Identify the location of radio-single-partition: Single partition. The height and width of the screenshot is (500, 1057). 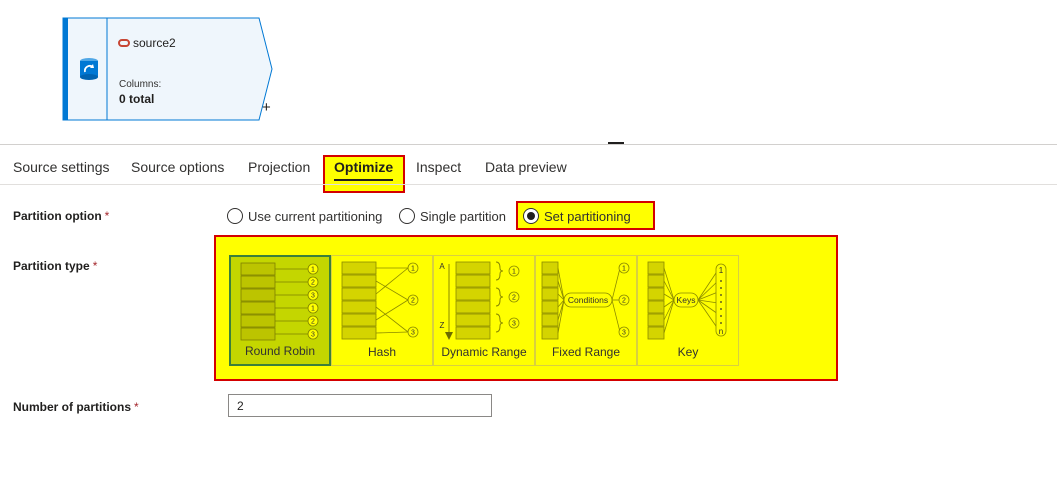
(452, 216).